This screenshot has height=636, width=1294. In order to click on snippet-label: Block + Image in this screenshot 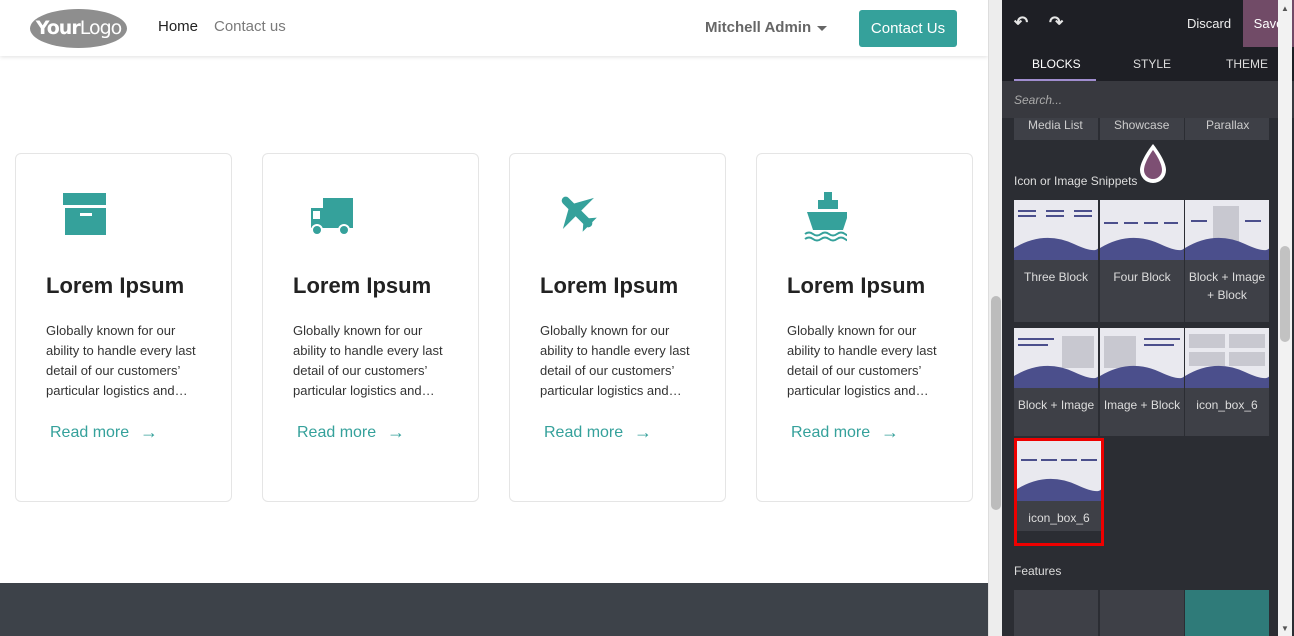, I will do `click(1056, 405)`.